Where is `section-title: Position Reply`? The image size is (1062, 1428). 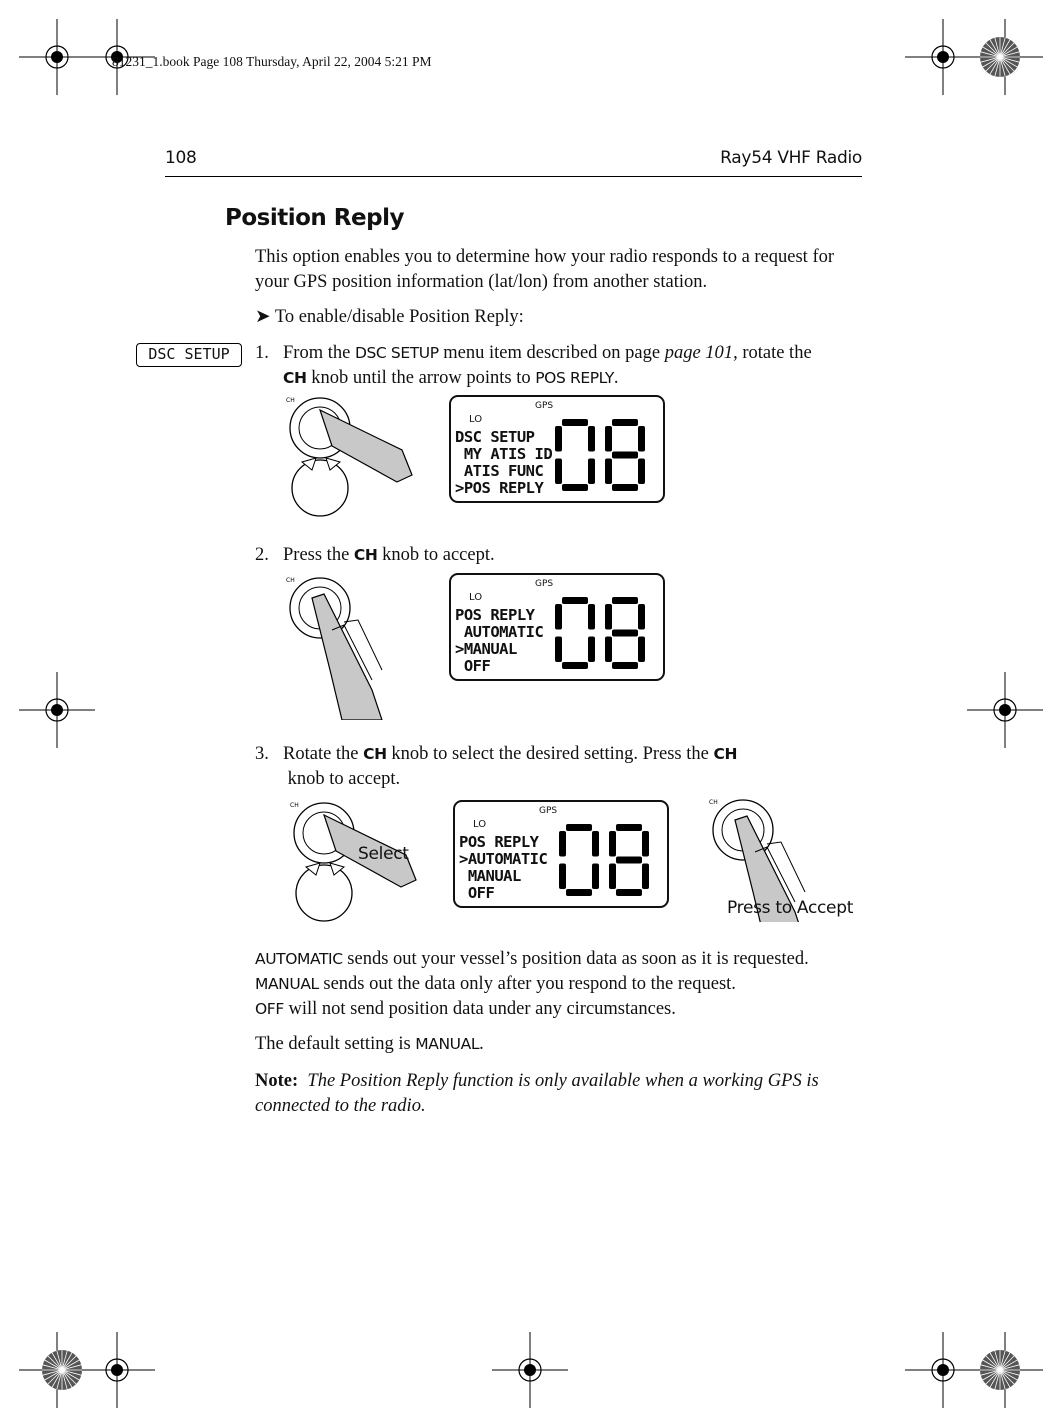
section-title: Position Reply is located at coordinates (314, 218).